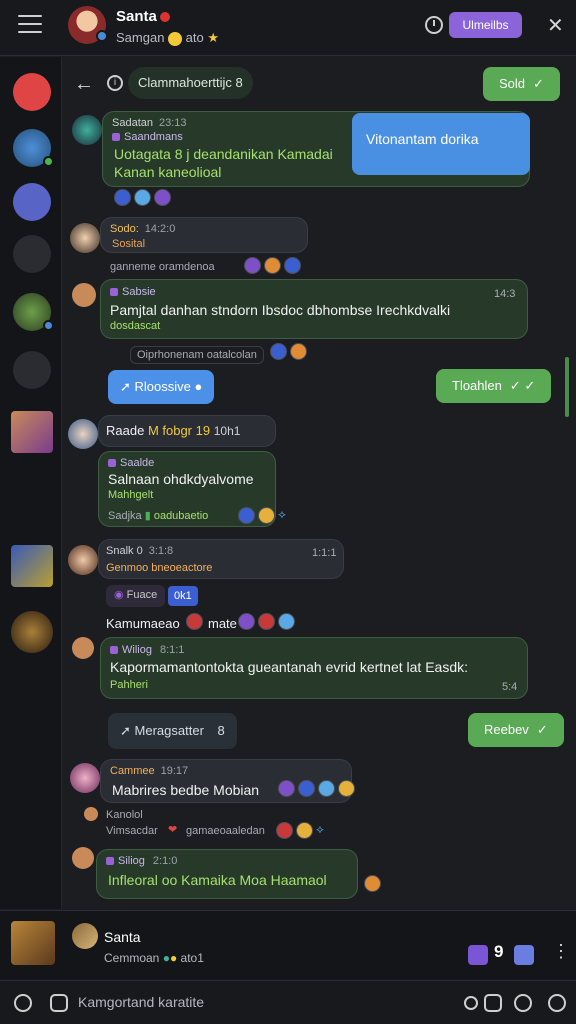 This screenshot has width=576, height=1024. Describe the element at coordinates (125, 430) in the screenshot. I see `author-name: Raade` at that location.